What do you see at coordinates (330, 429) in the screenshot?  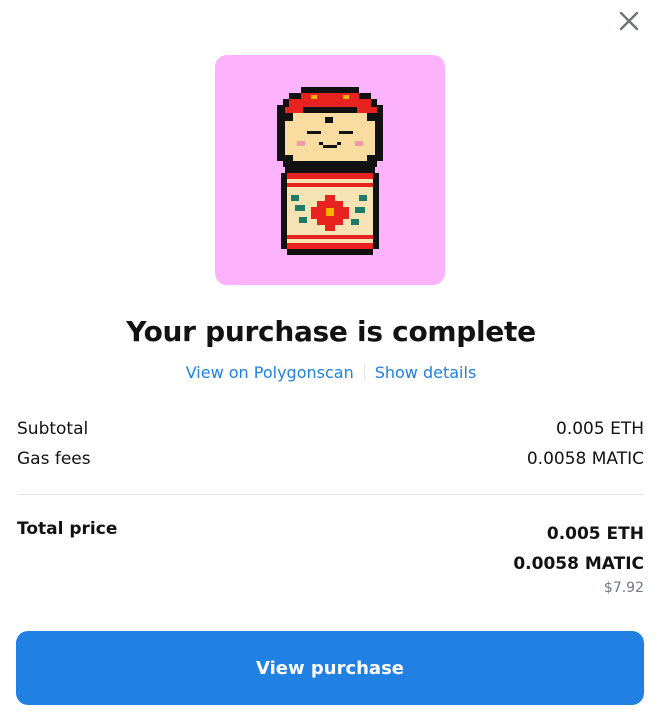 I see `subtotal-row: Subtotal 0.005 ETH` at bounding box center [330, 429].